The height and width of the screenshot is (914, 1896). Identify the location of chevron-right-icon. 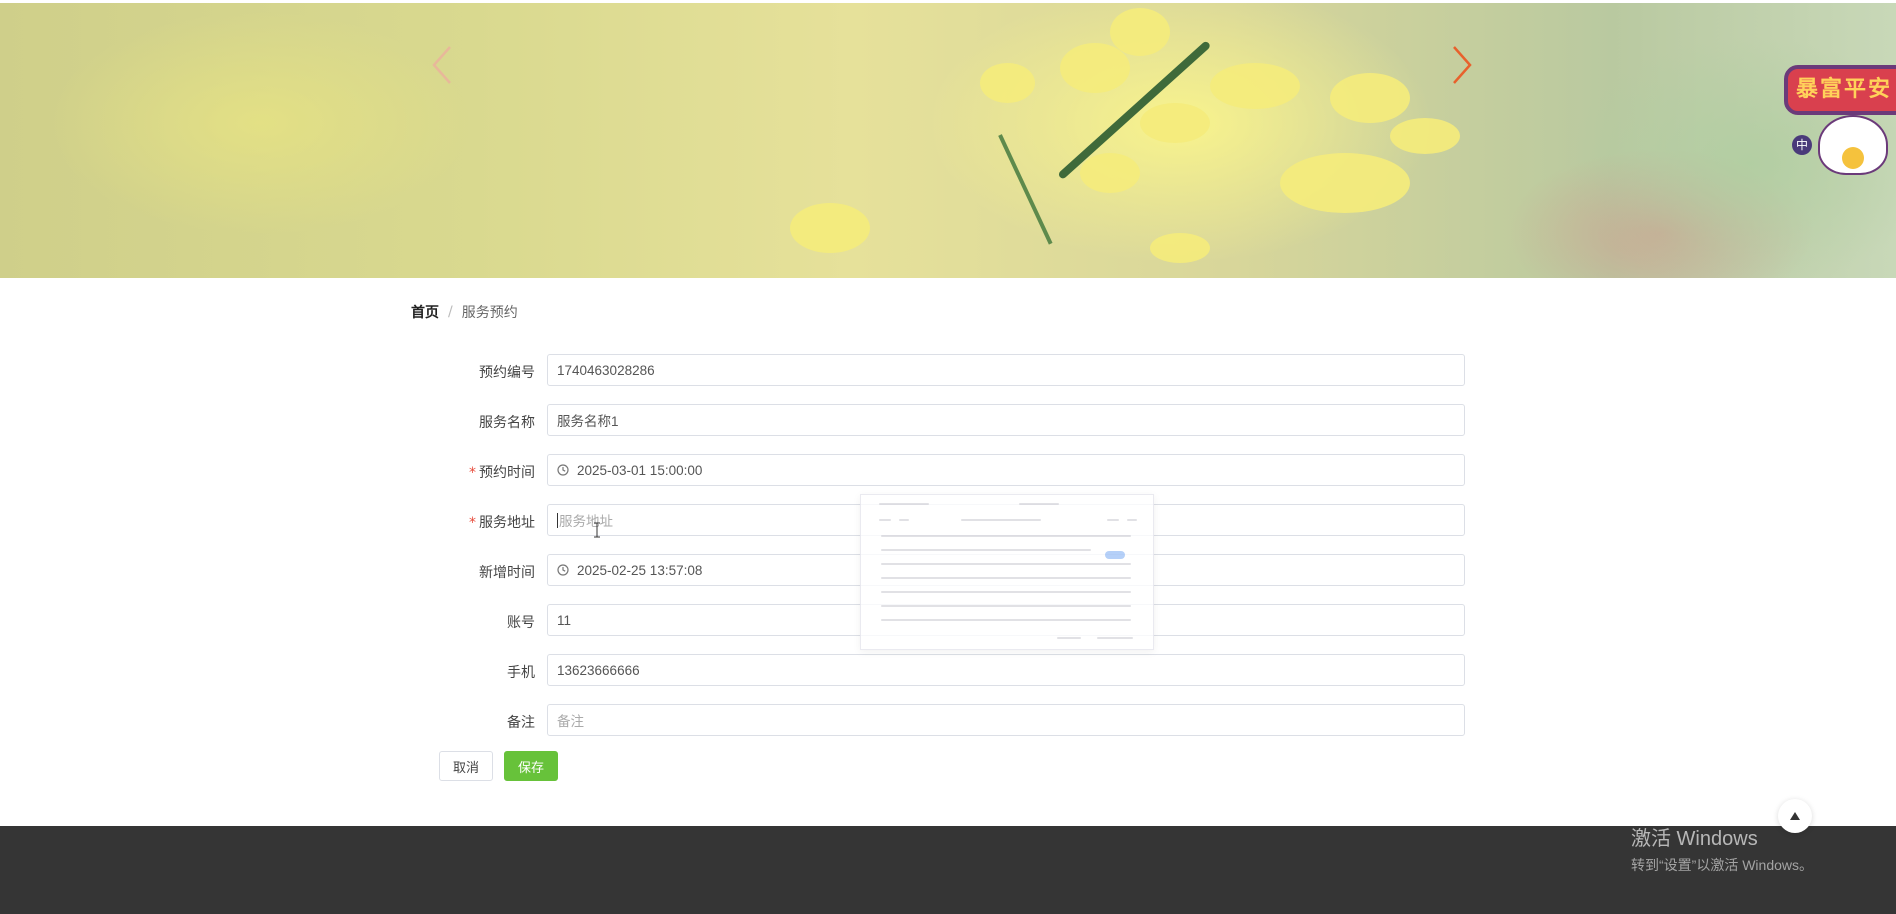
(1462, 65).